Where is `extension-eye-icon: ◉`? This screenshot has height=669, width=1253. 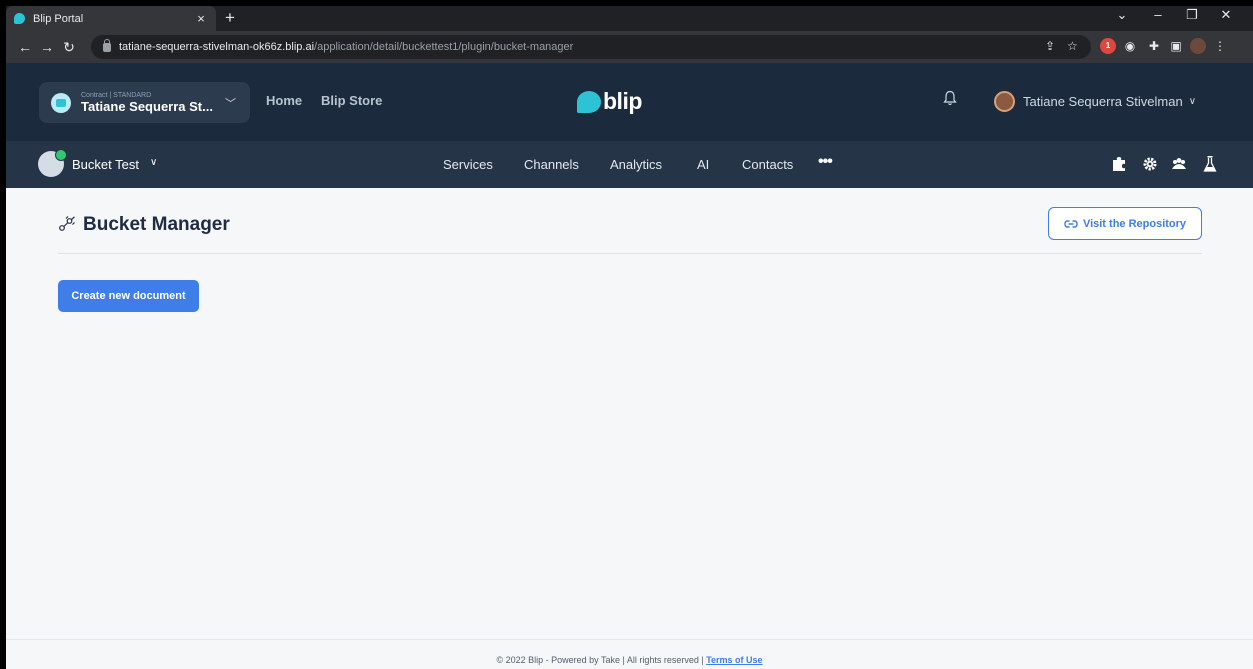
extension-eye-icon: ◉ is located at coordinates (1130, 46).